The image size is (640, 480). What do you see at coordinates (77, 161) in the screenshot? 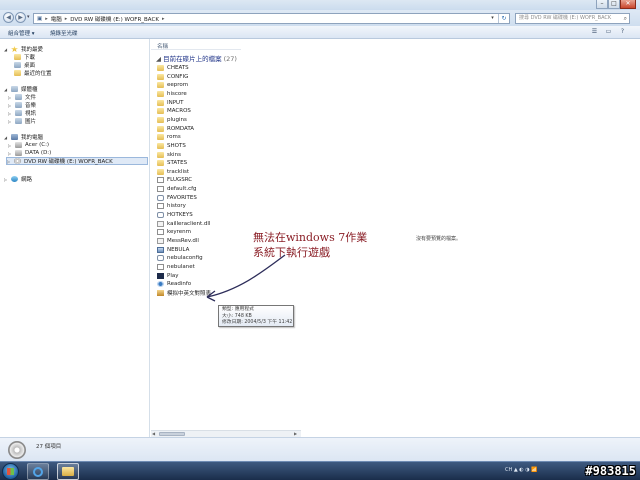
I see `nav-drive-e: ▷ DVD RW 磁碟機 (E:) WOFR_BACK` at bounding box center [77, 161].